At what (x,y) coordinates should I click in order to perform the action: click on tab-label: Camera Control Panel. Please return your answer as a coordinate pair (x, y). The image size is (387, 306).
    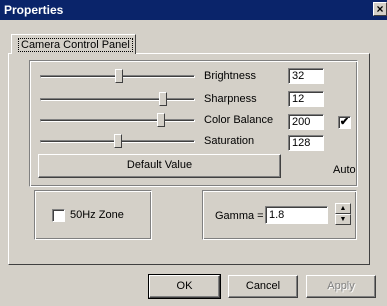
    Looking at the image, I should click on (75, 45).